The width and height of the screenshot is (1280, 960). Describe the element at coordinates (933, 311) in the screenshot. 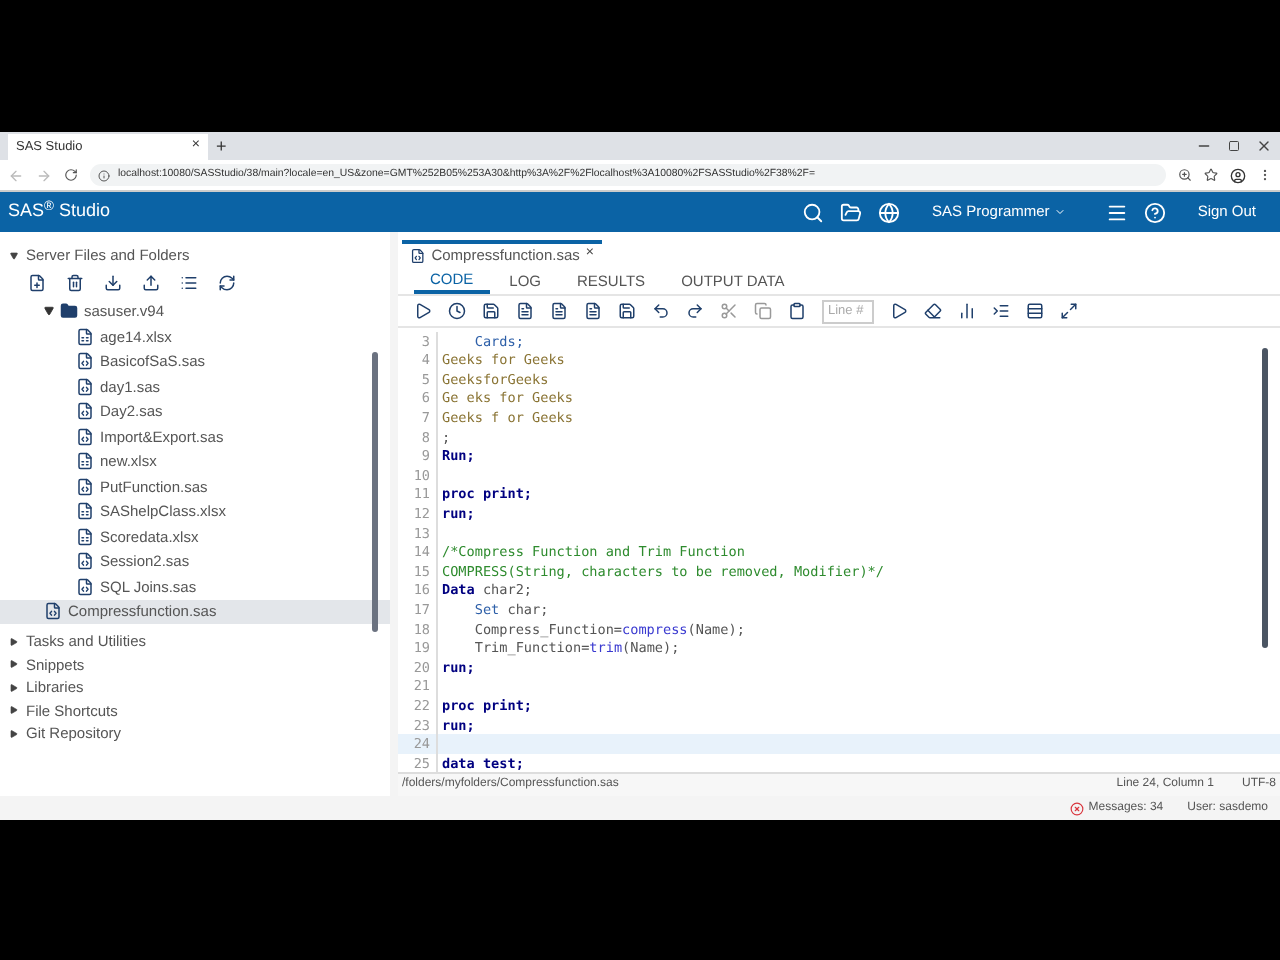

I see `clear-icon` at that location.